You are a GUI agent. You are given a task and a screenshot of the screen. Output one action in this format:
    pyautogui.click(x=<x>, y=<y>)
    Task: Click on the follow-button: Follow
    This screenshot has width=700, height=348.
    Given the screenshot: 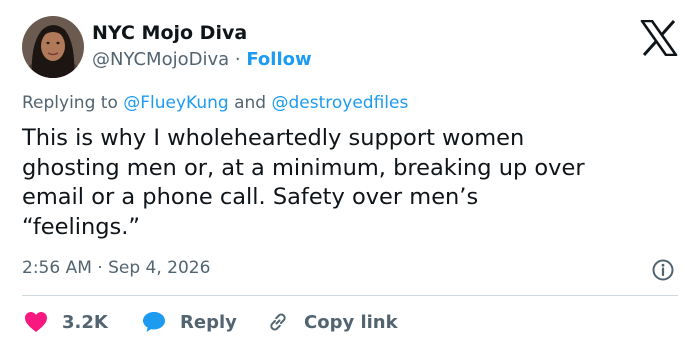 What is the action you would take?
    pyautogui.click(x=278, y=59)
    